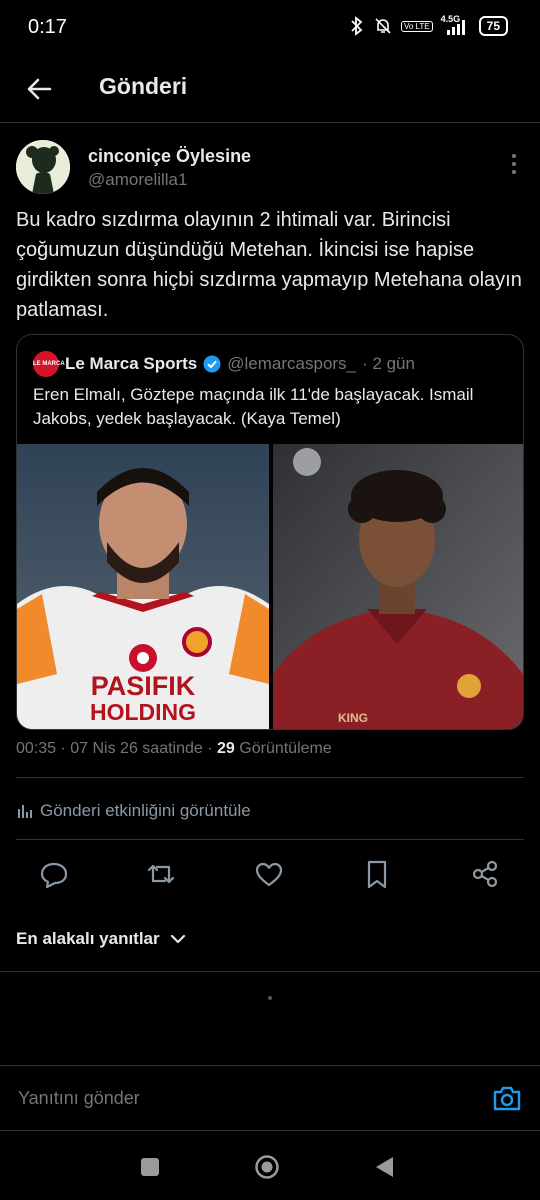 The image size is (540, 1200). I want to click on home-button, so click(267, 1169).